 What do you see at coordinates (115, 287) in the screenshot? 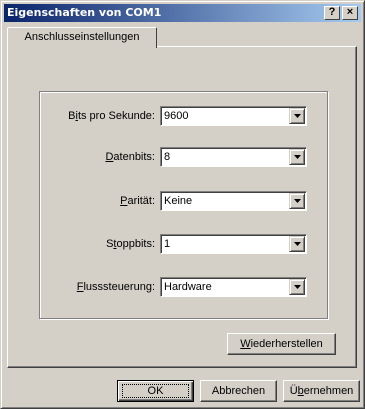
I see `flow-control-label: Flusssteuerung:` at bounding box center [115, 287].